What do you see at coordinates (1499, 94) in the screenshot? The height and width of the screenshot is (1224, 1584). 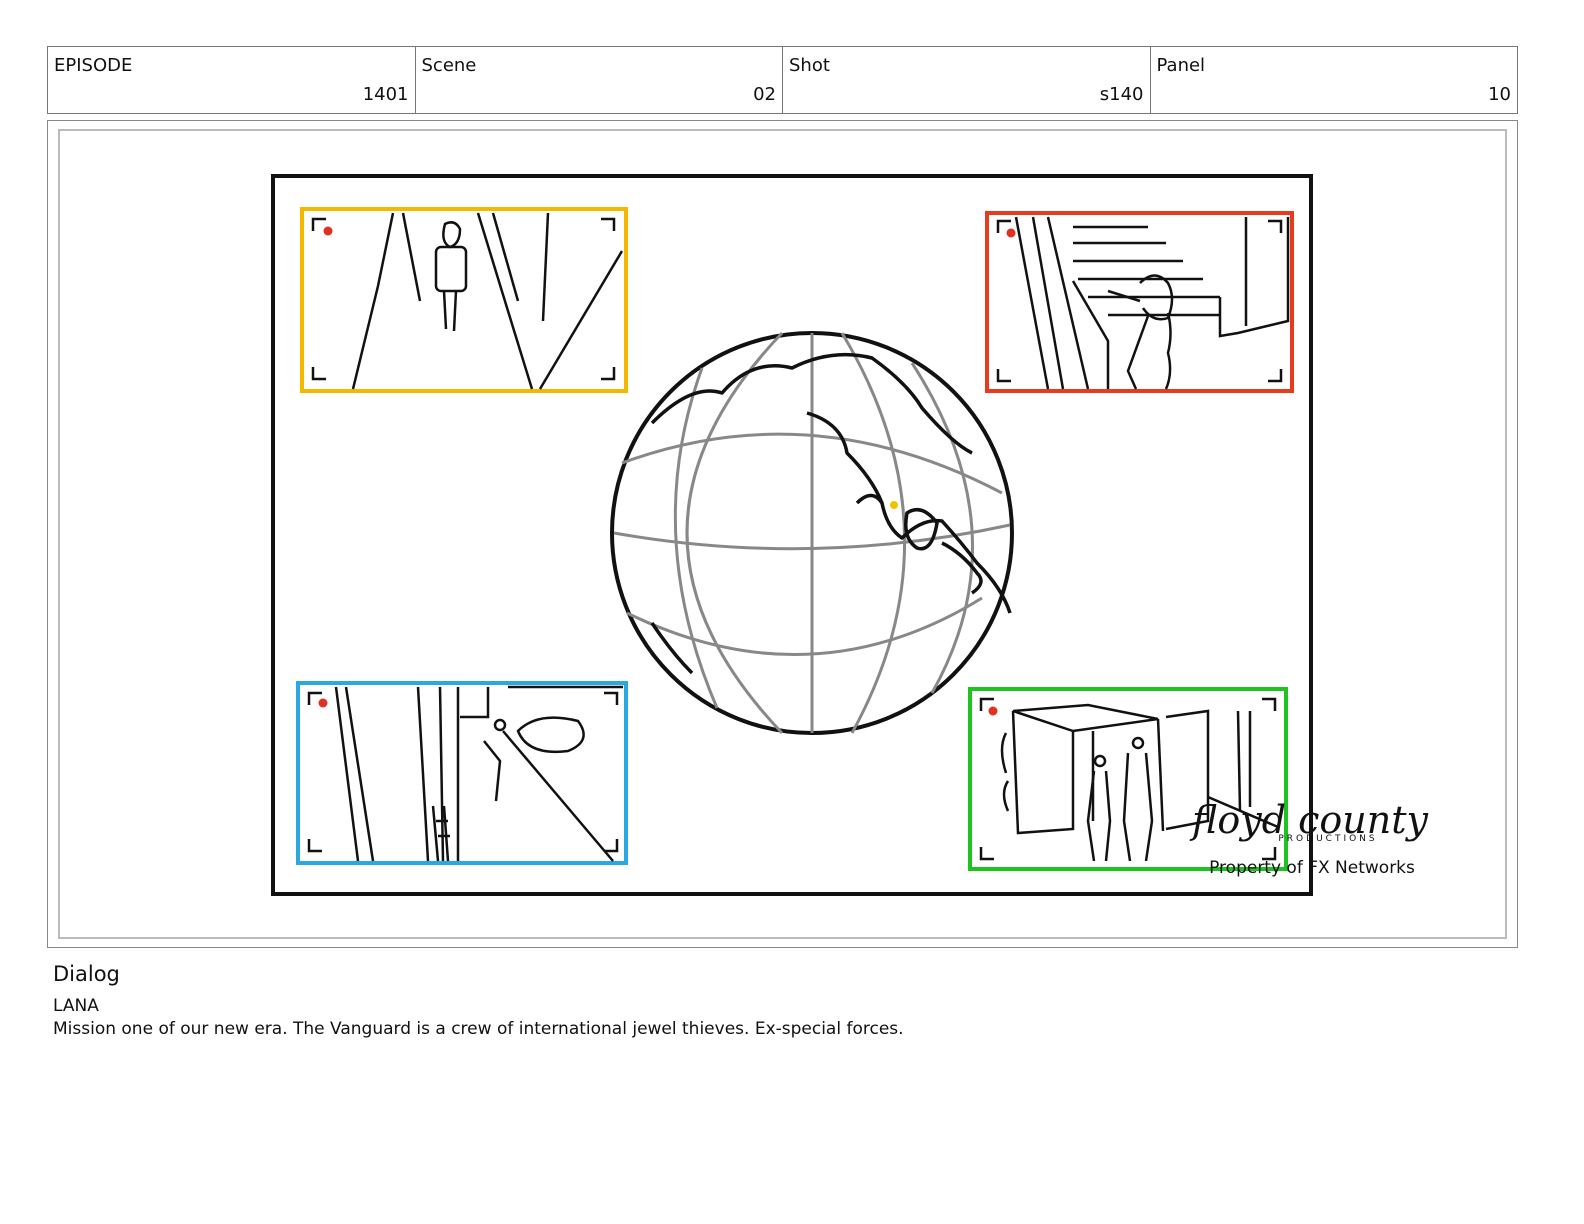 I see `panel-value: 10` at bounding box center [1499, 94].